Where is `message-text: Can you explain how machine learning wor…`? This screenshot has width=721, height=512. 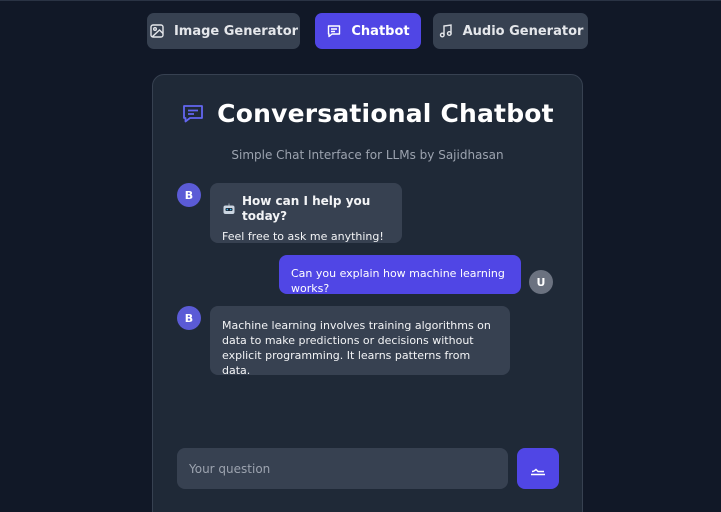 message-text: Can you explain how machine learning wor… is located at coordinates (398, 281).